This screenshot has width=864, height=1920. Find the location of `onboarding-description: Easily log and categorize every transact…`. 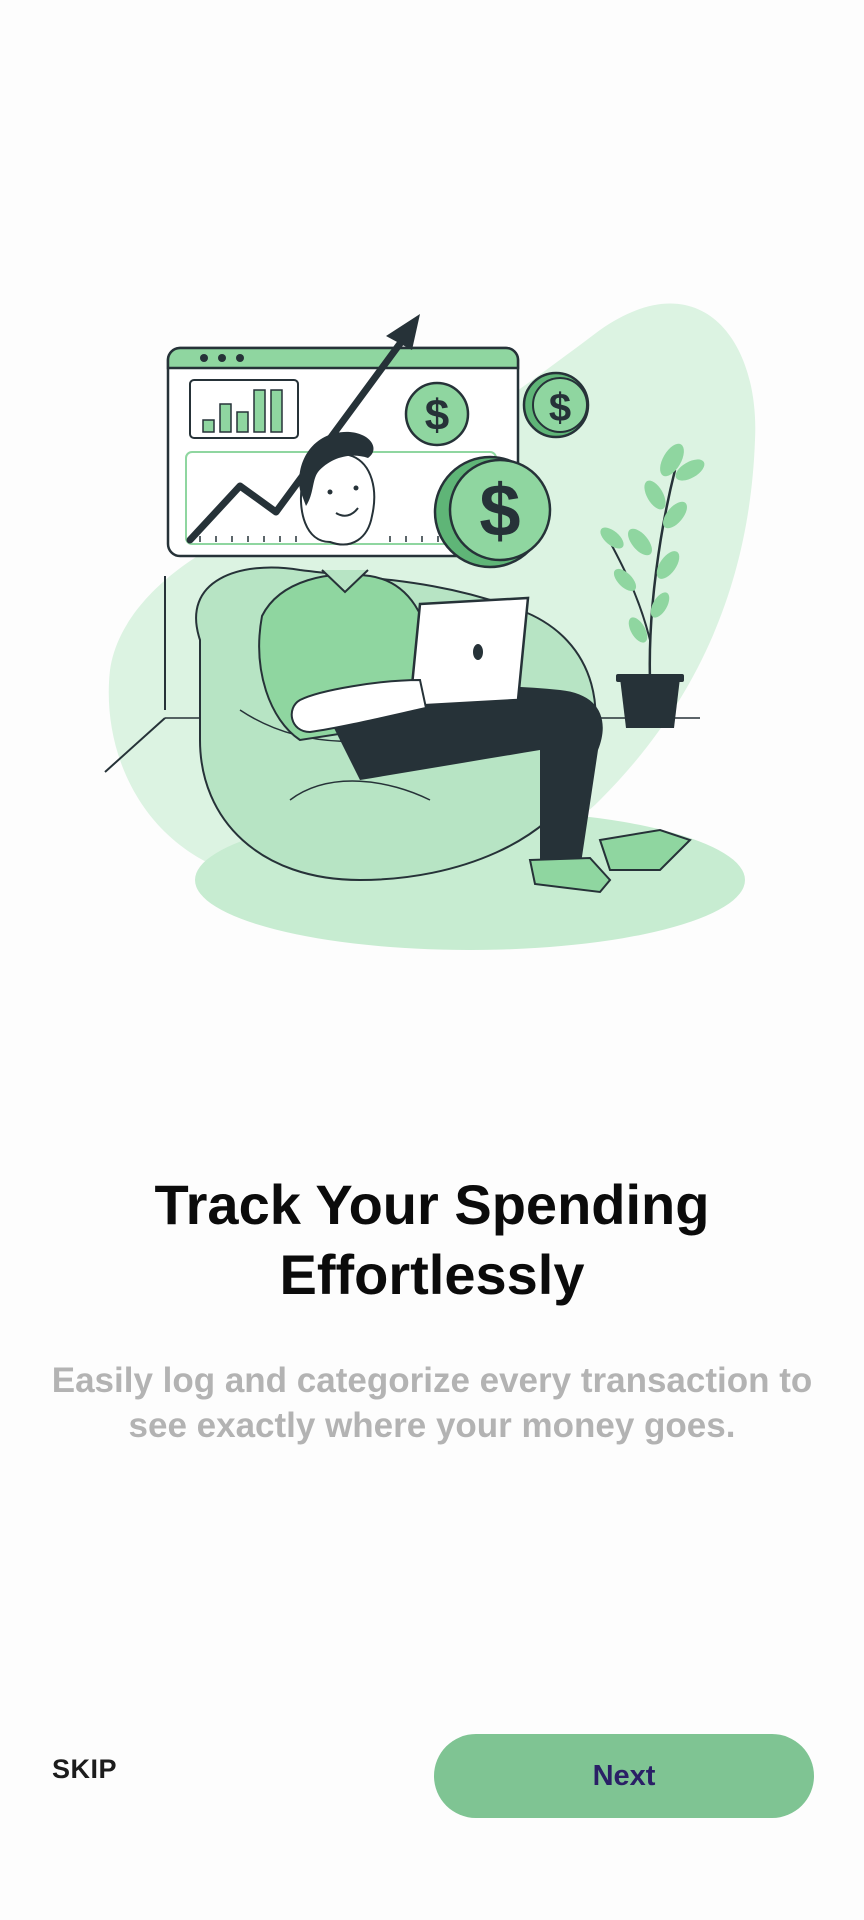

onboarding-description: Easily log and categorize every transact… is located at coordinates (432, 1403).